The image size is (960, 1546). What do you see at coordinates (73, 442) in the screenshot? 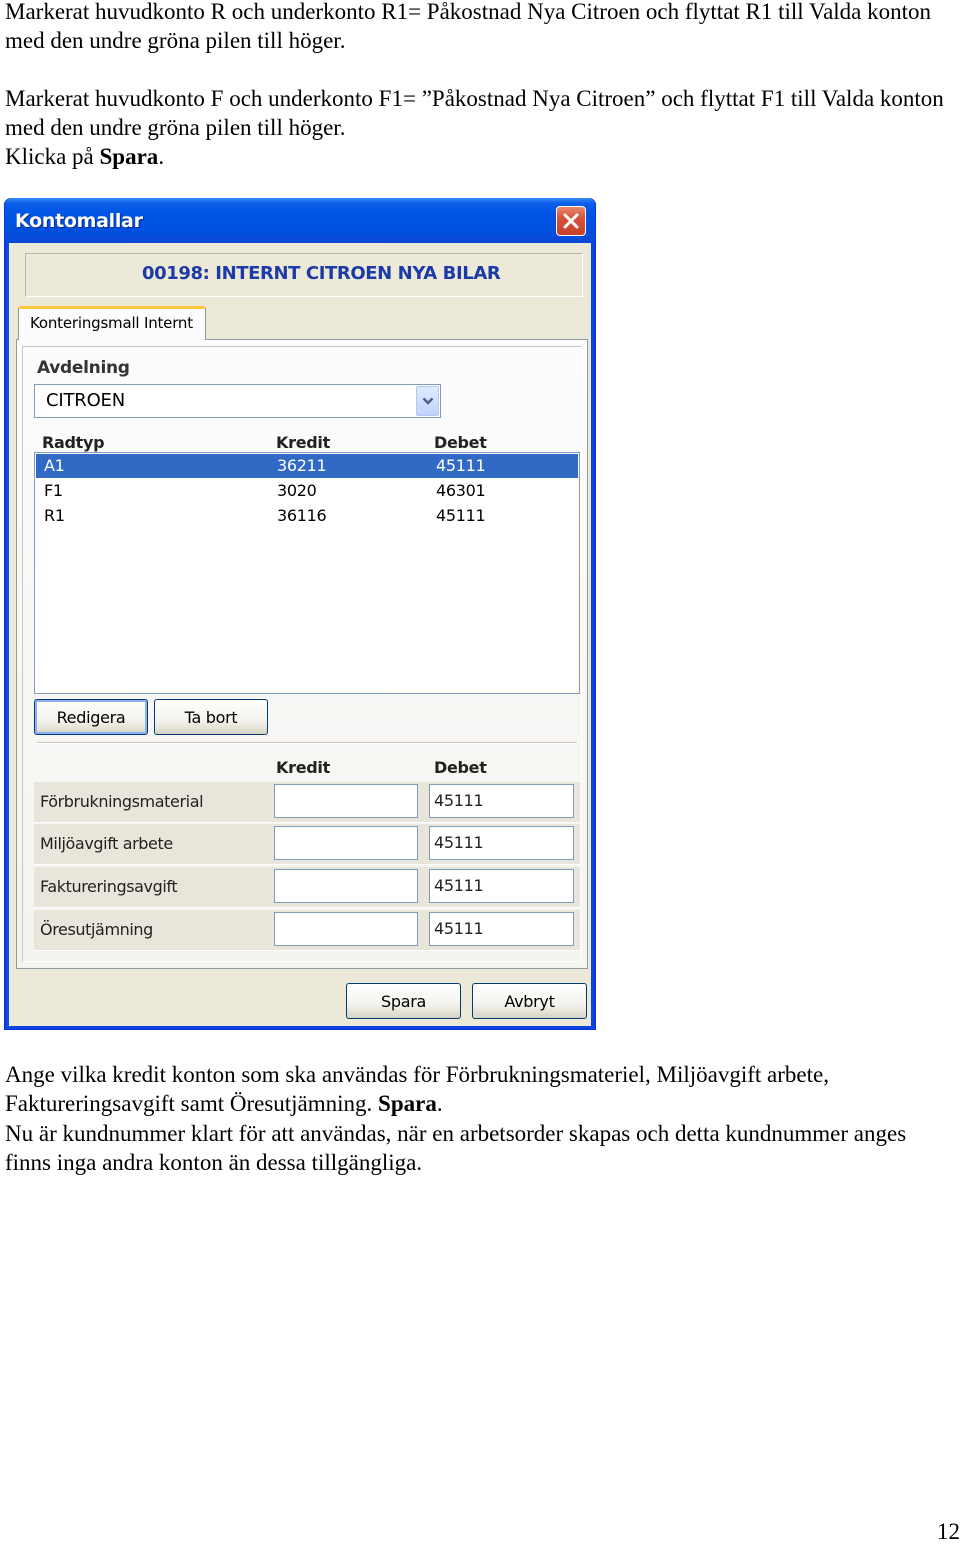
I see `col-header-radtyp: Radtyp` at bounding box center [73, 442].